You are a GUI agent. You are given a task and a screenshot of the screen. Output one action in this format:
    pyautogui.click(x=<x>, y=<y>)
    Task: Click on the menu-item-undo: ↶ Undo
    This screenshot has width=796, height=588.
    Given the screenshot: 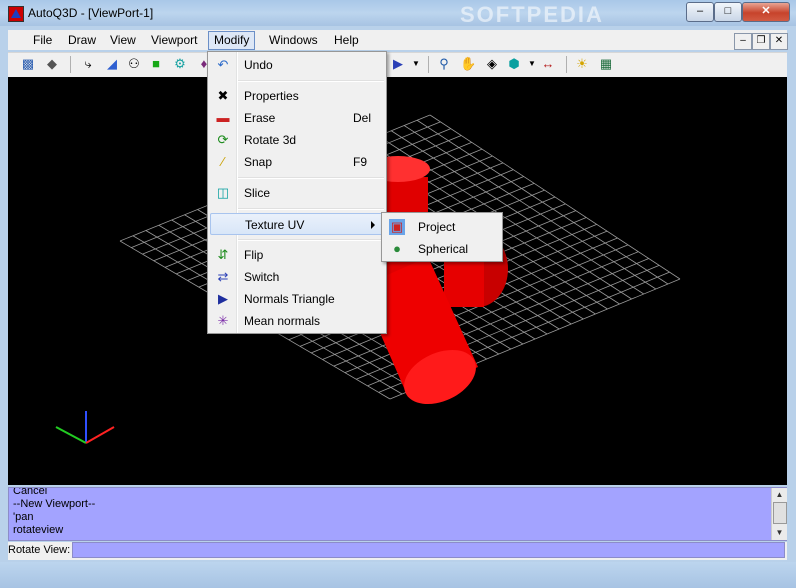 What is the action you would take?
    pyautogui.click(x=297, y=65)
    